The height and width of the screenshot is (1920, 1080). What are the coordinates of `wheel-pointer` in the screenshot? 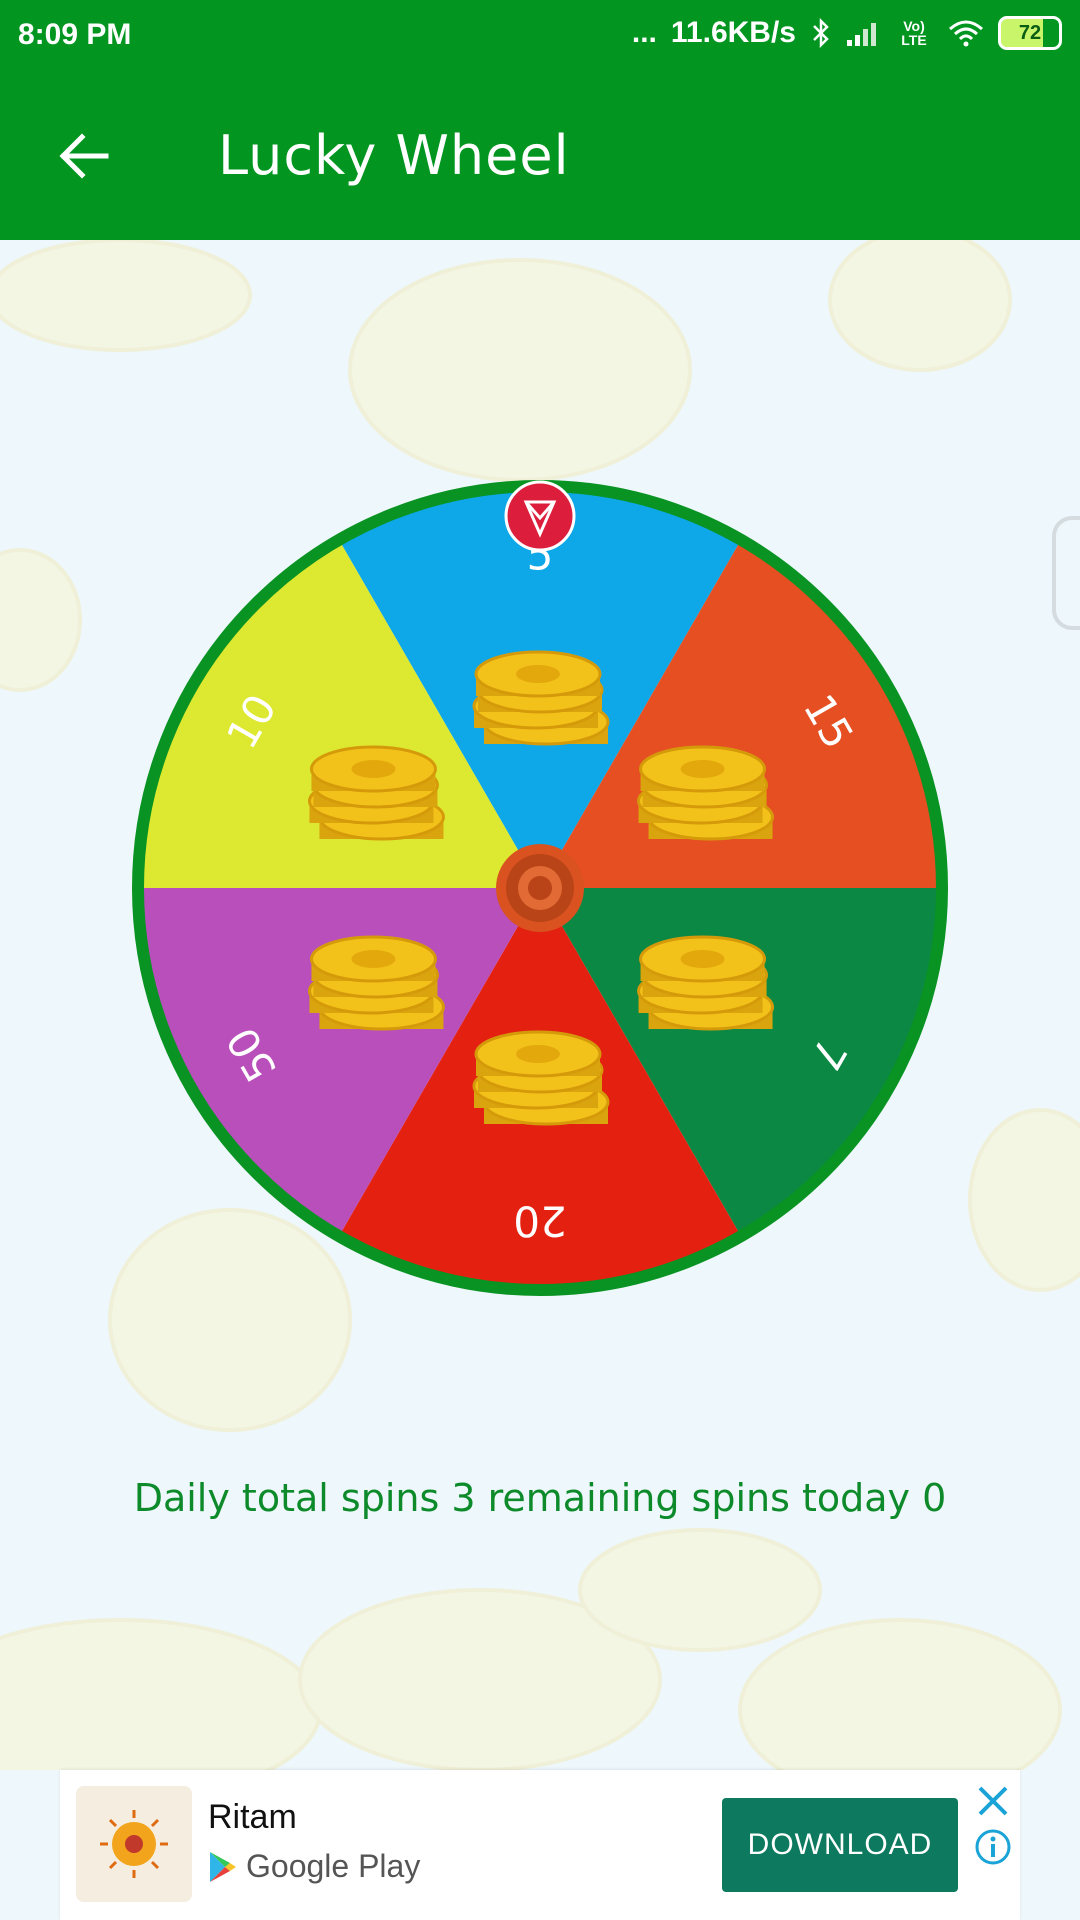 It's located at (540, 516).